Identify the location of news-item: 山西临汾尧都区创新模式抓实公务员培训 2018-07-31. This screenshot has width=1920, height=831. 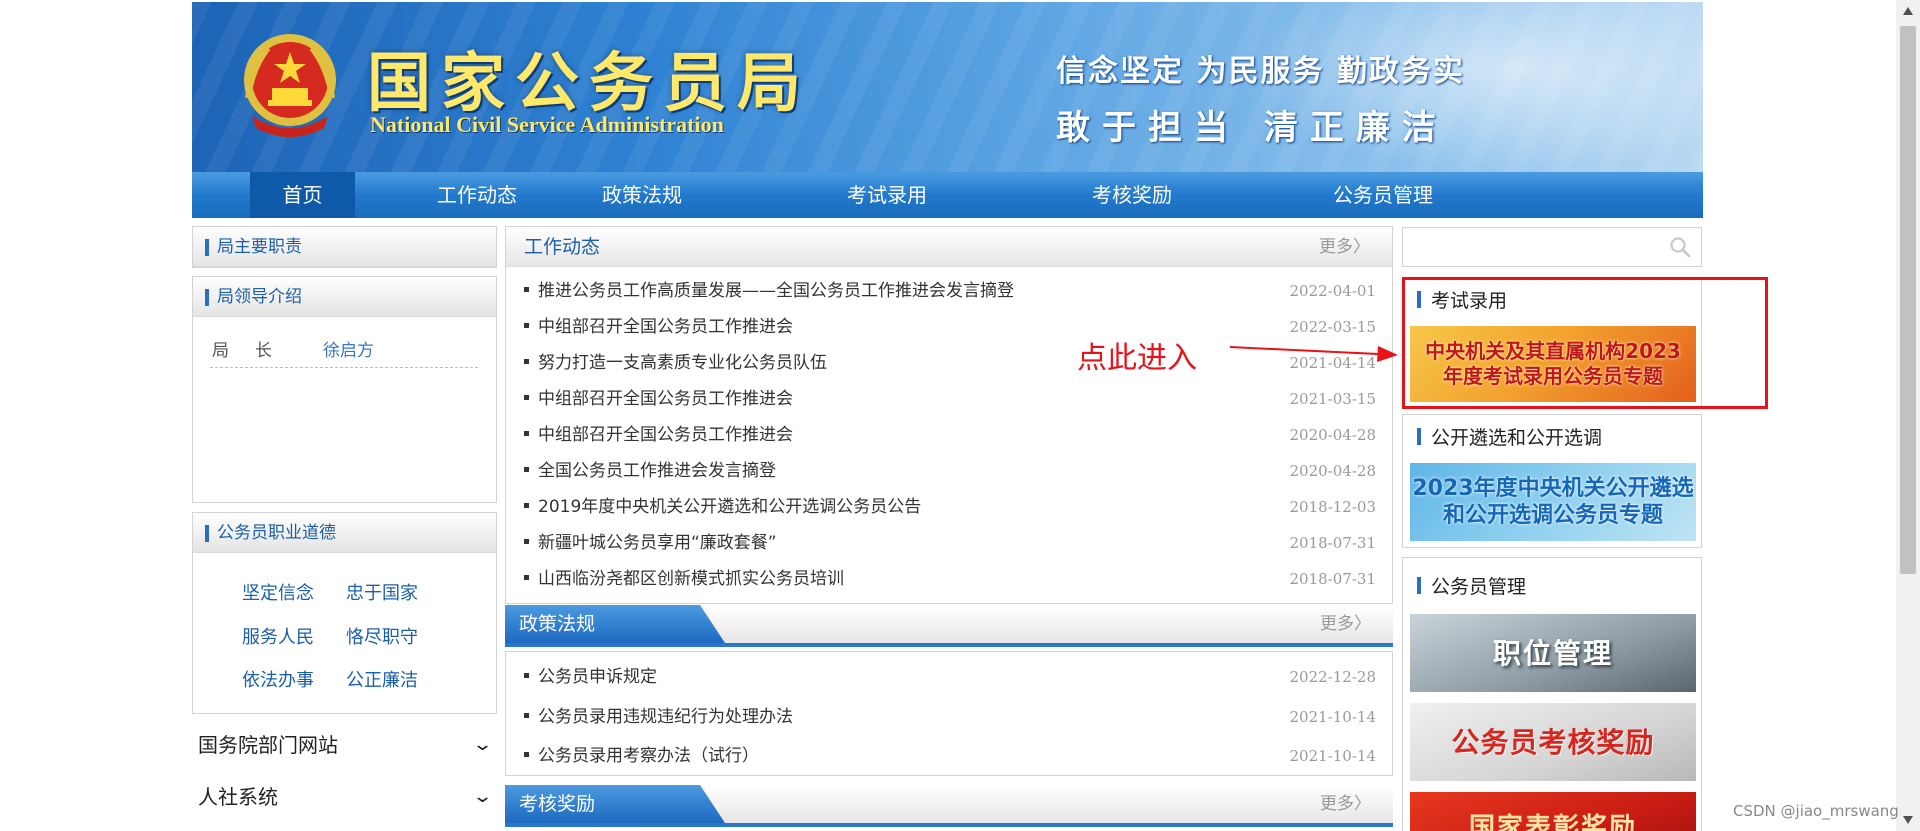
(950, 579).